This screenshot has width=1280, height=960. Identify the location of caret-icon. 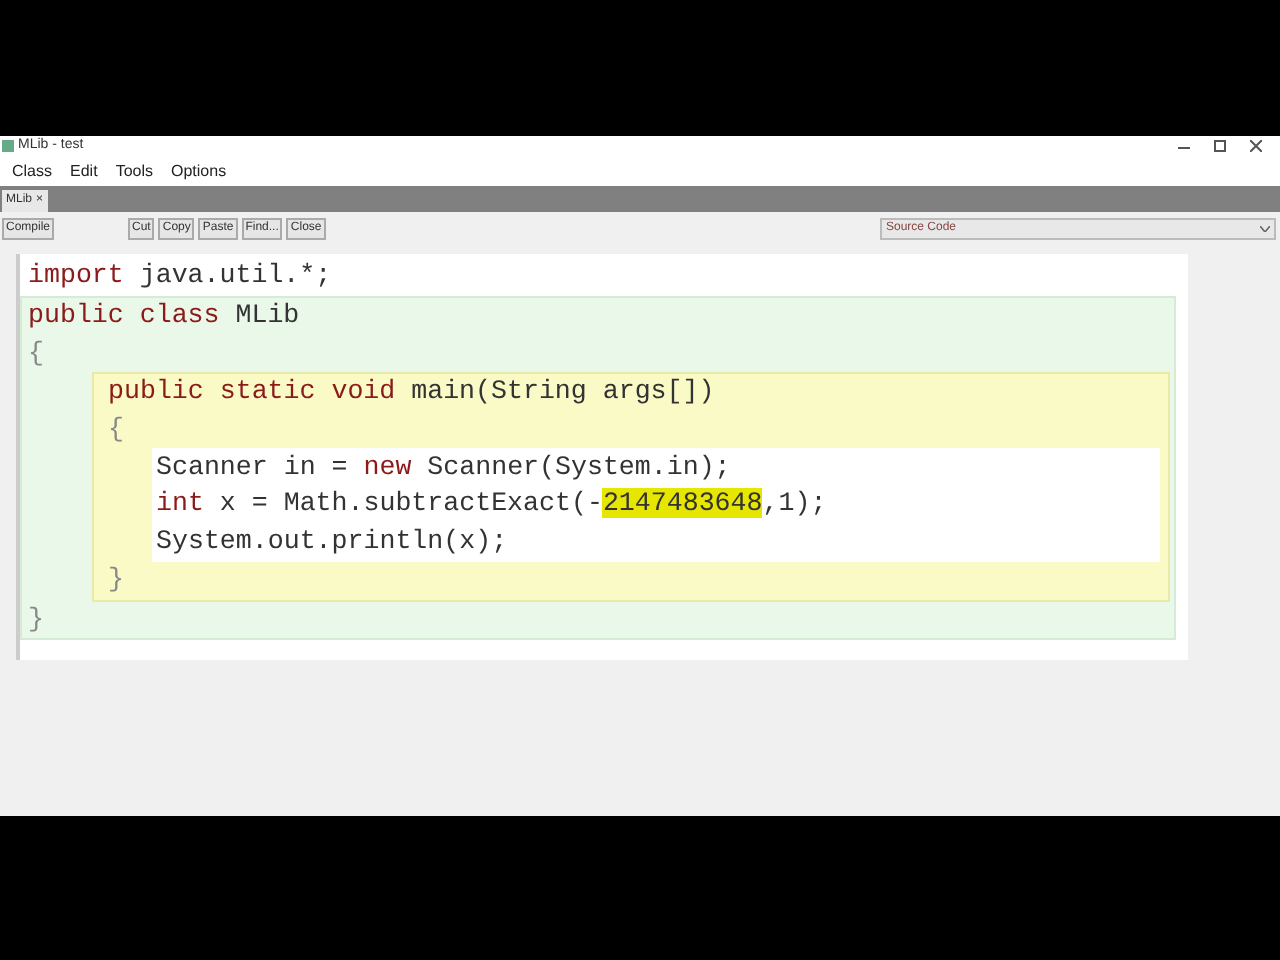
(1265, 228).